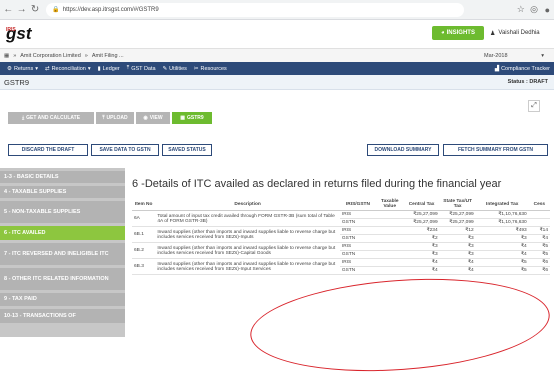 The width and height of the screenshot is (554, 380). I want to click on get-calculate-button: ⤓ GET AND CALCULATE, so click(51, 118).